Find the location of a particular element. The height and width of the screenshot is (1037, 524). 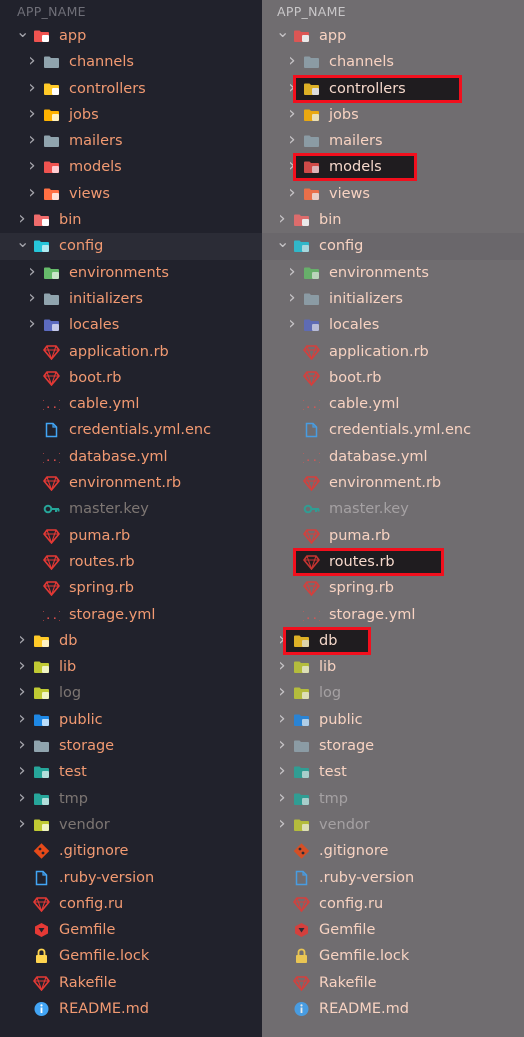

tree-item-public: › public is located at coordinates (393, 720).